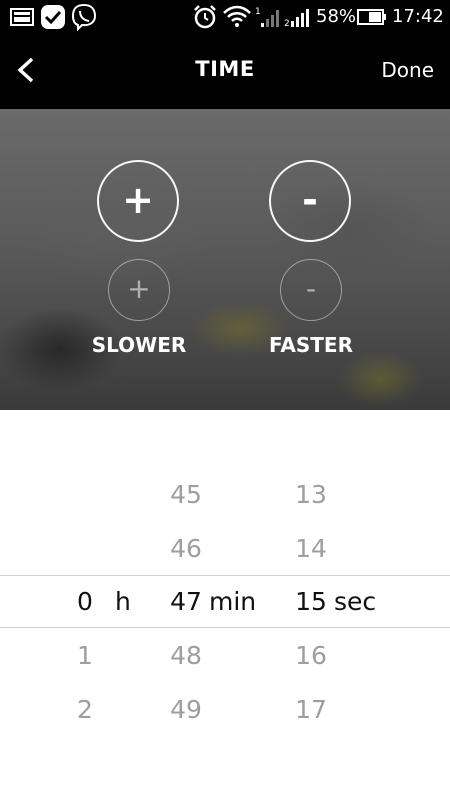  I want to click on second-below-2: 17, so click(311, 709).